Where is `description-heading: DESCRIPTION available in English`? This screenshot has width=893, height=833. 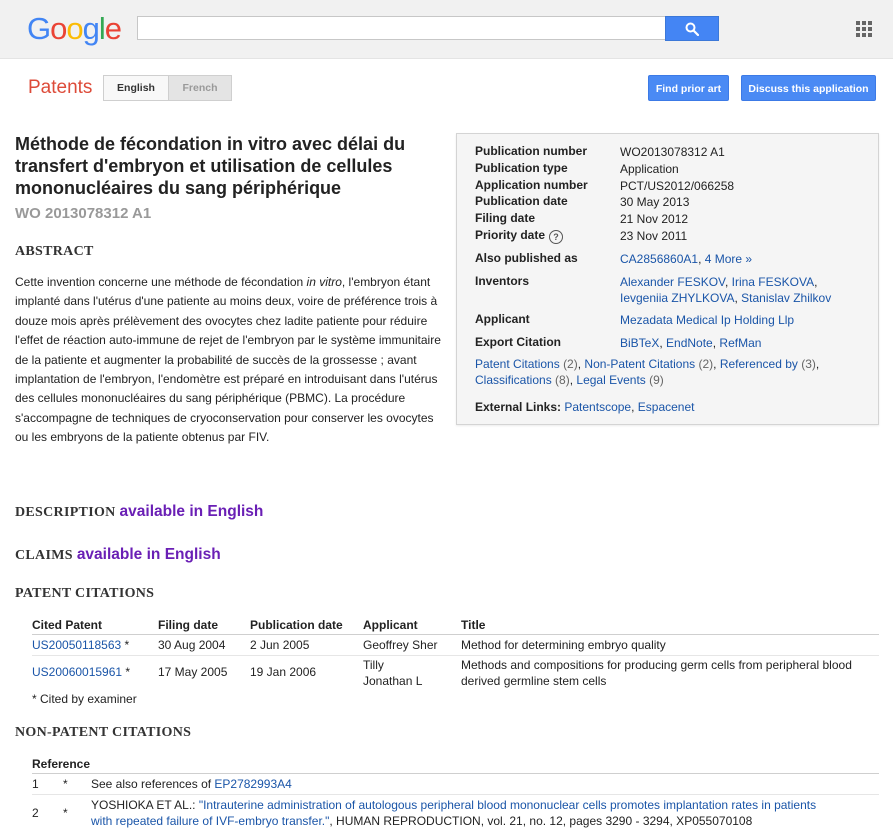
description-heading: DESCRIPTION available in English is located at coordinates (139, 512).